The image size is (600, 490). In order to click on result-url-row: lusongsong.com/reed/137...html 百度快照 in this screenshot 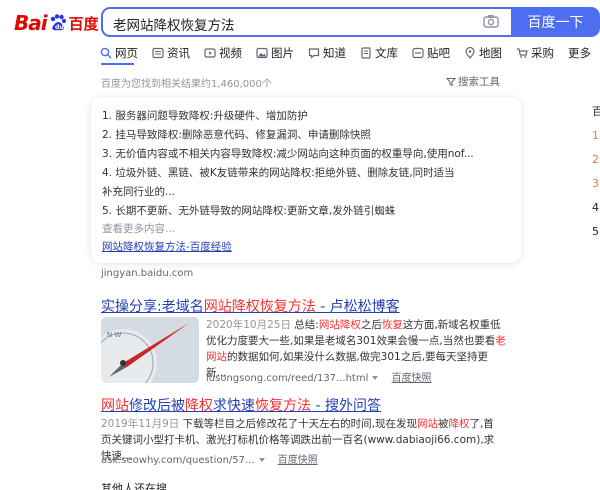, I will do `click(319, 376)`.